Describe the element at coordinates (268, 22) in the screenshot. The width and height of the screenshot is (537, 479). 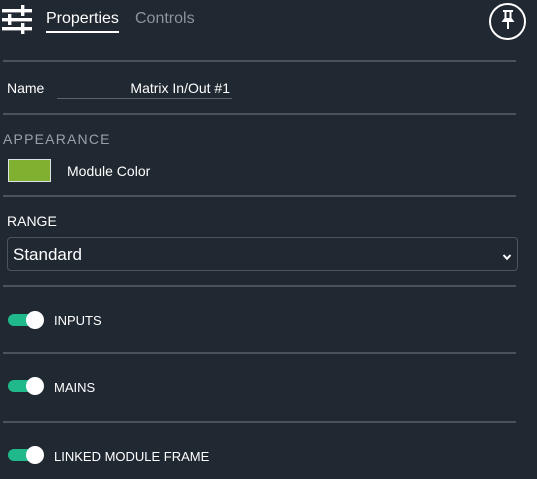
I see `panel-header: Properties Controls` at that location.